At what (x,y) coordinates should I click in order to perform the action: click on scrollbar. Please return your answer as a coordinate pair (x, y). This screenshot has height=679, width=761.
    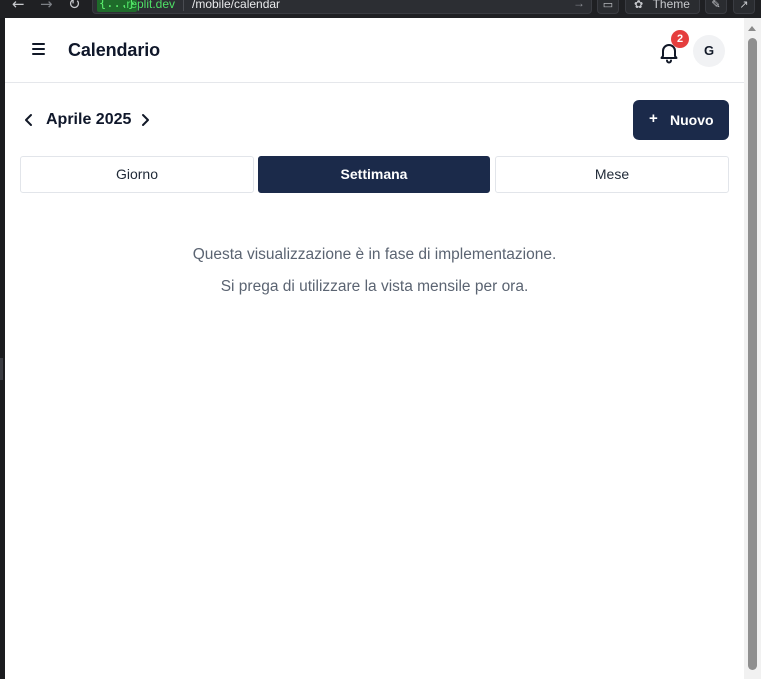
    Looking at the image, I should click on (752, 348).